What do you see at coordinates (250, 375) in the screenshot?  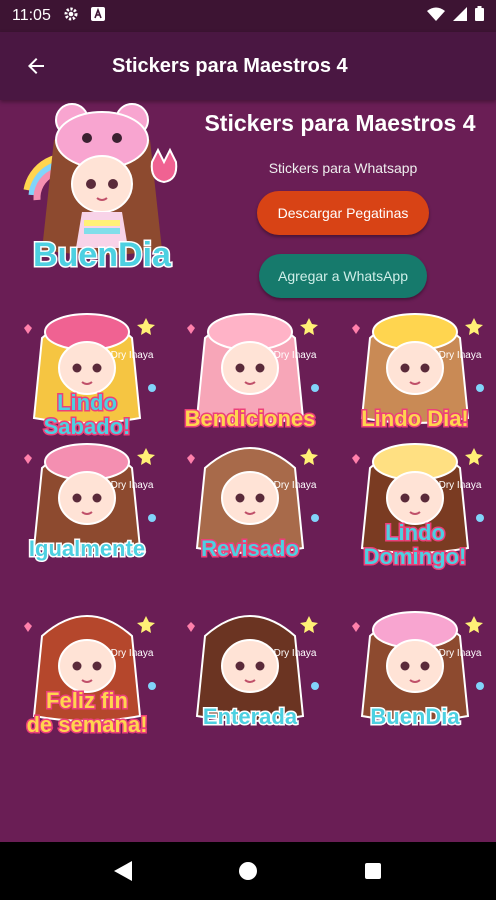 I see `sticker-item: Dry InayaBendiciones` at bounding box center [250, 375].